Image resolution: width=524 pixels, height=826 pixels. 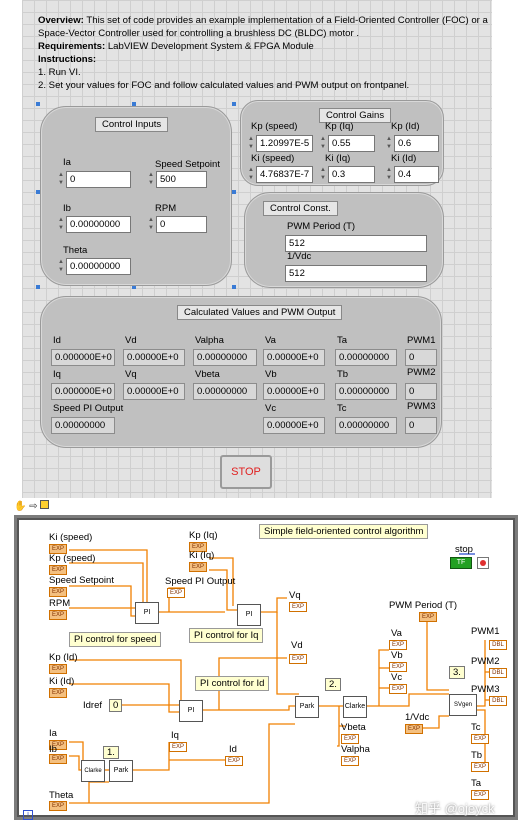 What do you see at coordinates (339, 126) in the screenshot?
I see `kp-iq-label: Kp (Iq)` at bounding box center [339, 126].